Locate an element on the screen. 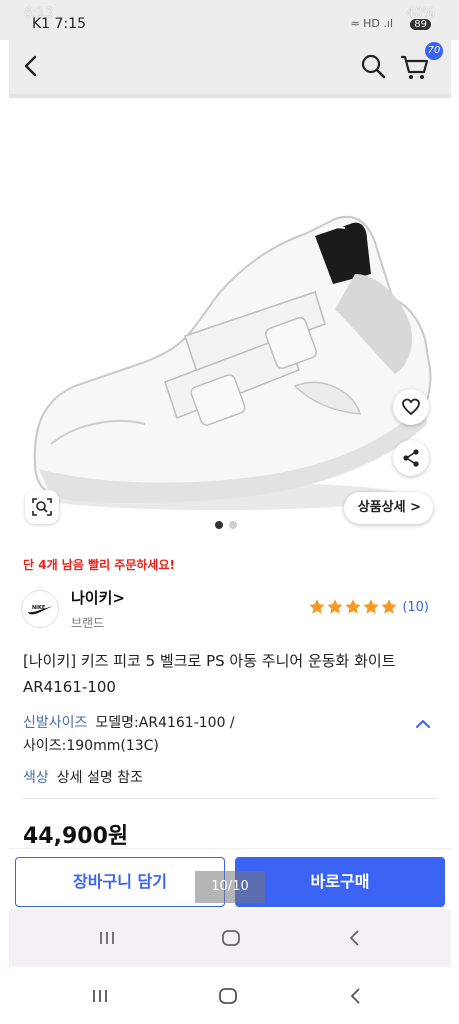  nike-swoosh-logo: NIKE is located at coordinates (40, 610).